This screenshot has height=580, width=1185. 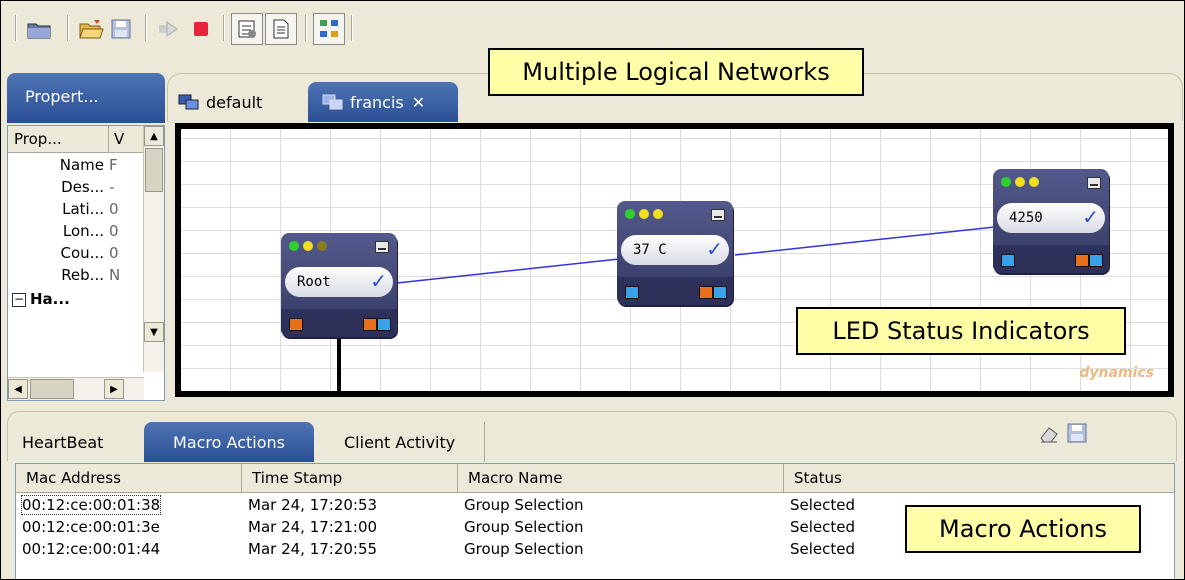 I want to click on properties-vertical-scrollbar: ▲ ▼, so click(x=153, y=249).